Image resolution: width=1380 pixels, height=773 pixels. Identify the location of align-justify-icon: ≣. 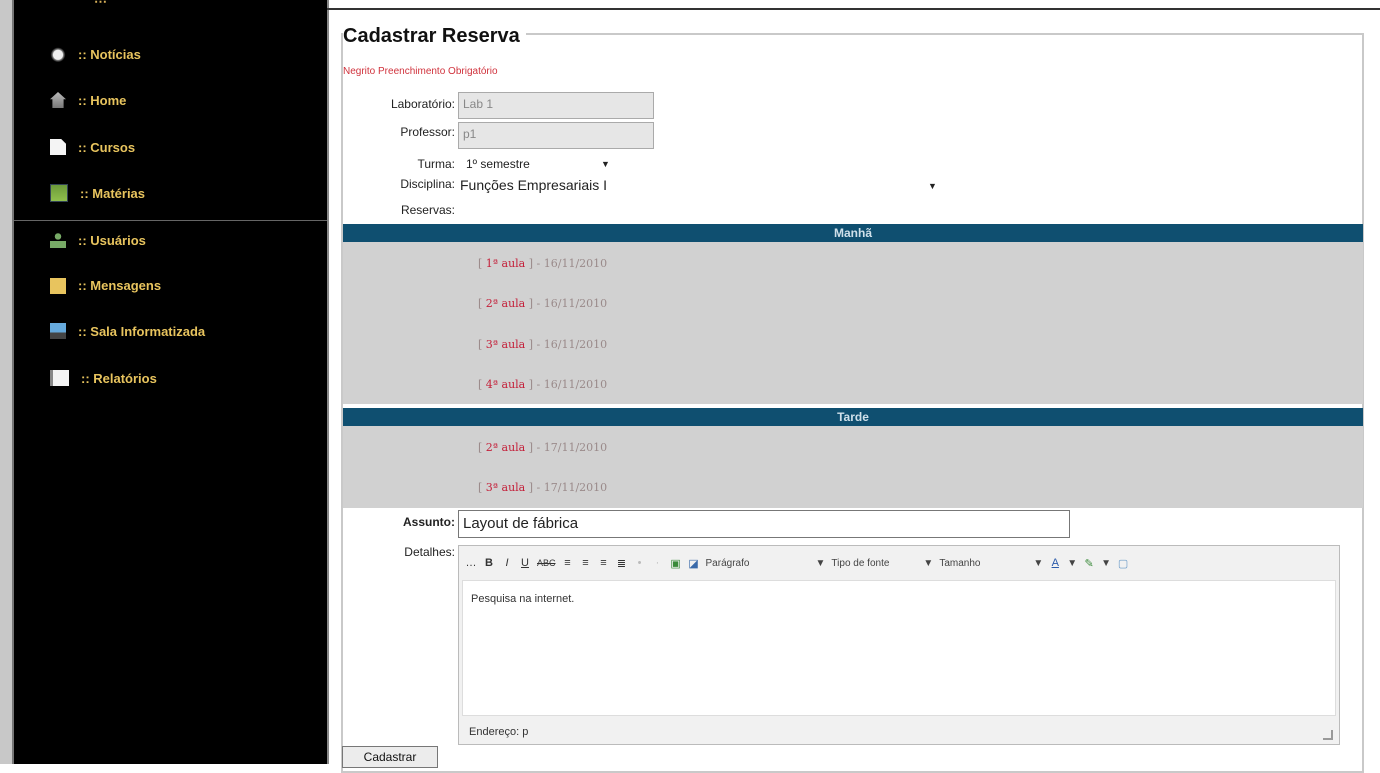
(622, 563).